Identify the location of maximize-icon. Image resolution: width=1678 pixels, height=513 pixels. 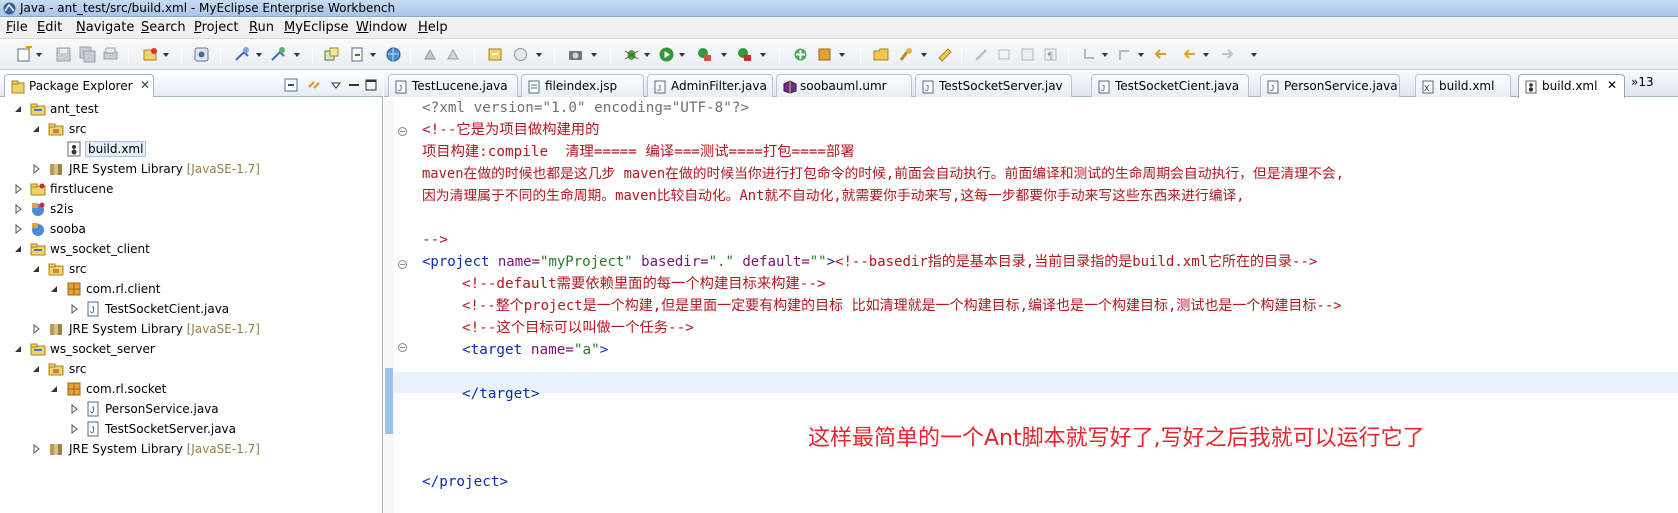
(371, 85).